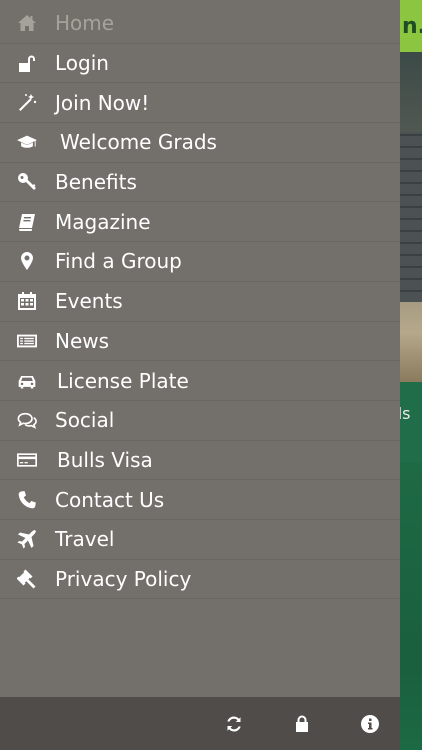 The height and width of the screenshot is (750, 422). What do you see at coordinates (27, 539) in the screenshot?
I see `plane-icon` at bounding box center [27, 539].